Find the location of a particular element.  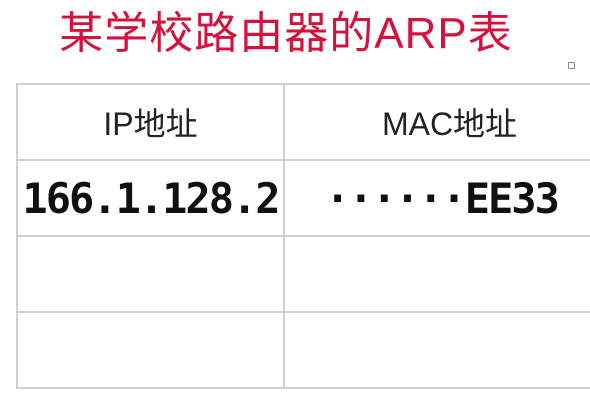

cell-mac: ······EE33 is located at coordinates (436, 198).